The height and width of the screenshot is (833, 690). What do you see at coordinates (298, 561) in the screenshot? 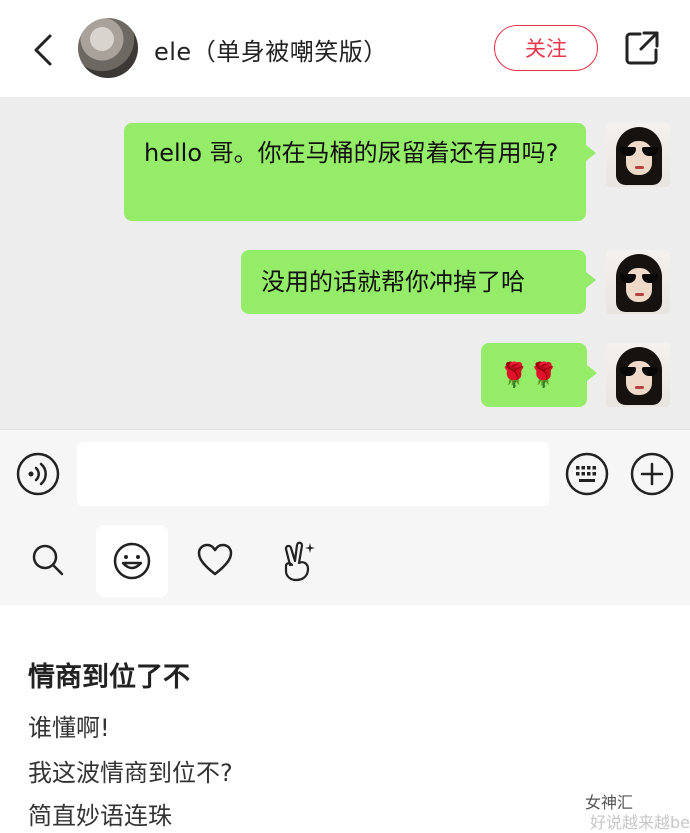
I see `gesture-icon` at bounding box center [298, 561].